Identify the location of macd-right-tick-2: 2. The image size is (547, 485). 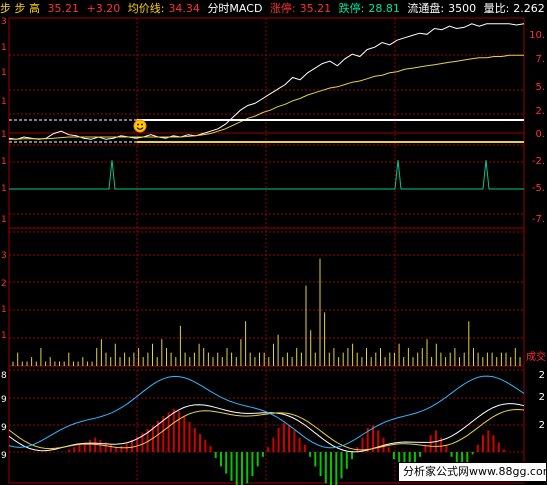
(542, 425).